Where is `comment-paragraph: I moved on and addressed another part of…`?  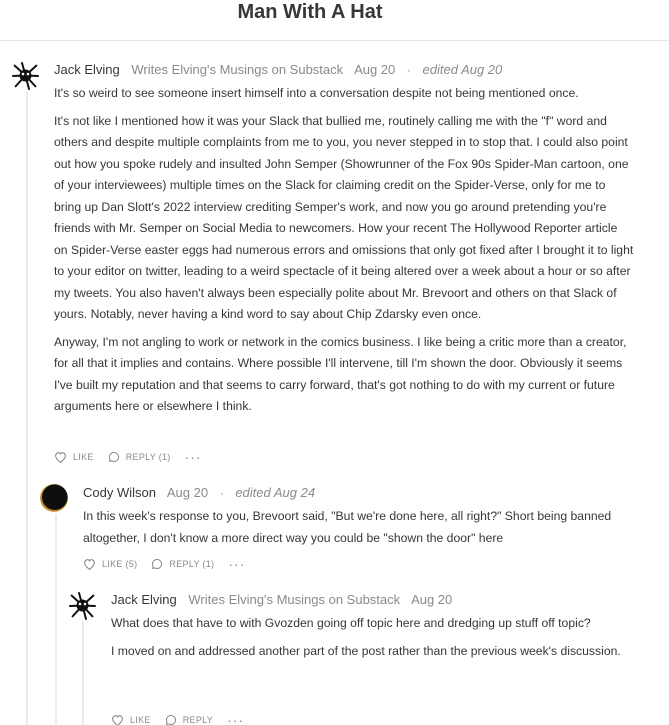
comment-paragraph: I moved on and addressed another part of… is located at coordinates (366, 650).